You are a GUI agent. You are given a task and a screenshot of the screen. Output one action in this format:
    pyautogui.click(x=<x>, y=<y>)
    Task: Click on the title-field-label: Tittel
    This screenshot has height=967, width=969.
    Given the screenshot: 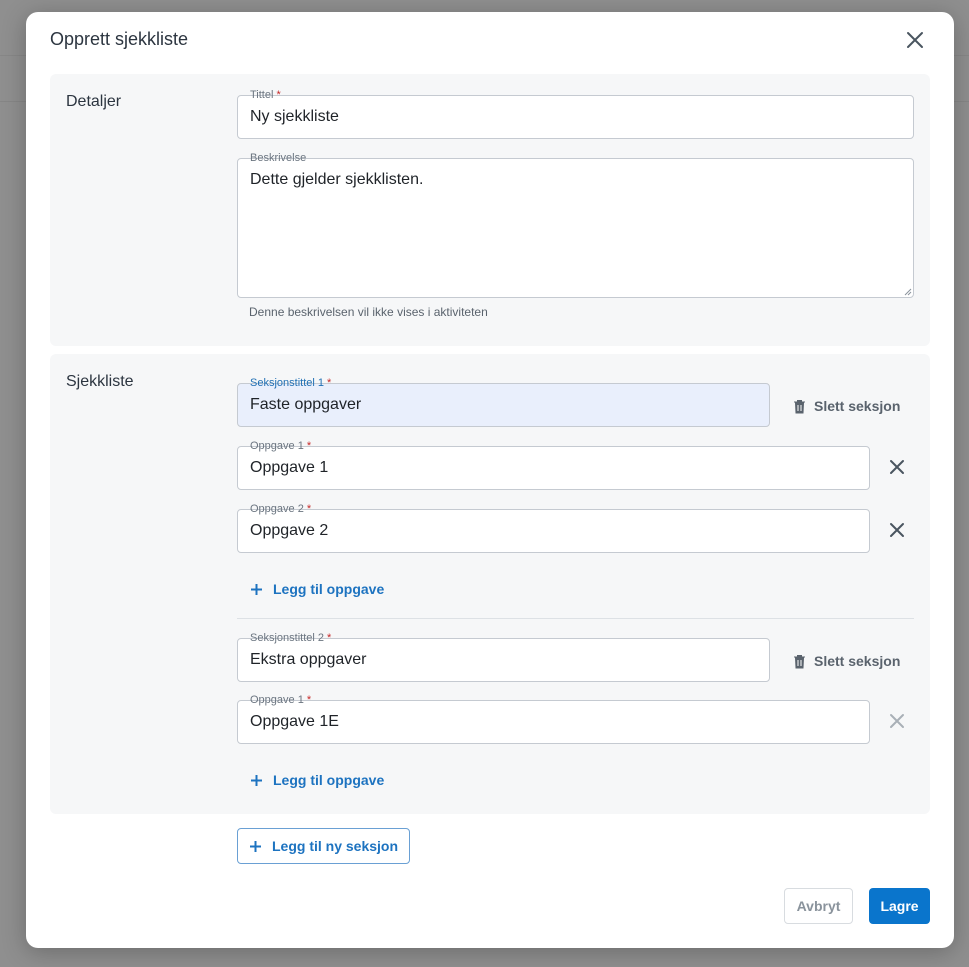 What is the action you would take?
    pyautogui.click(x=262, y=95)
    